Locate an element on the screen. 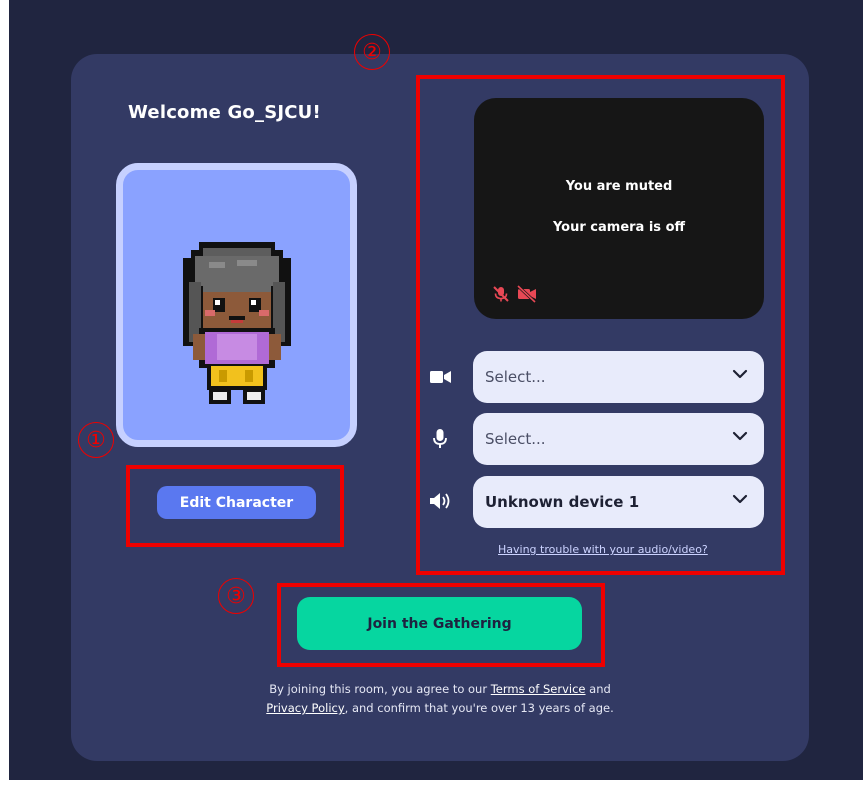 Image resolution: width=863 pixels, height=785 pixels. privacy-policy-link: Privacy Policy is located at coordinates (305, 708).